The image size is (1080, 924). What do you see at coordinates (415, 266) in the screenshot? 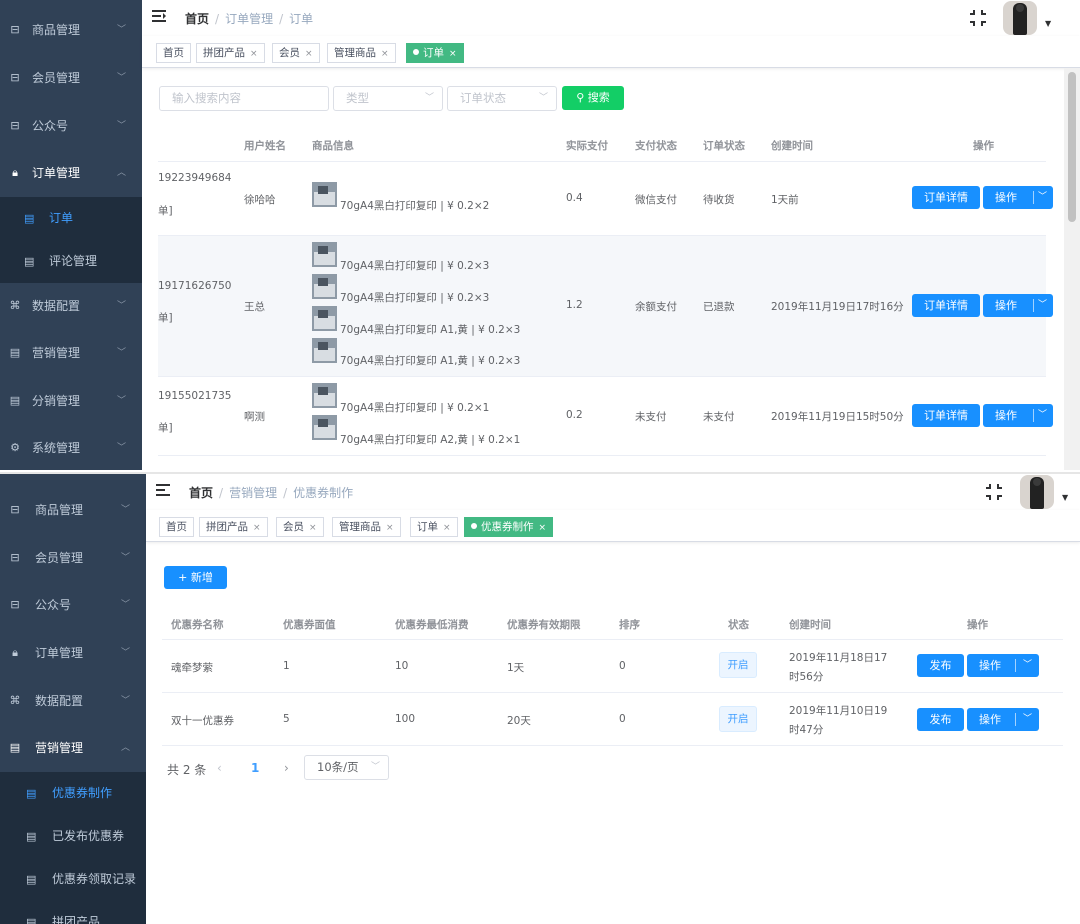
I see `product-info: 70gA4黑白打印复印 | ¥ 0.2×3` at bounding box center [415, 266].